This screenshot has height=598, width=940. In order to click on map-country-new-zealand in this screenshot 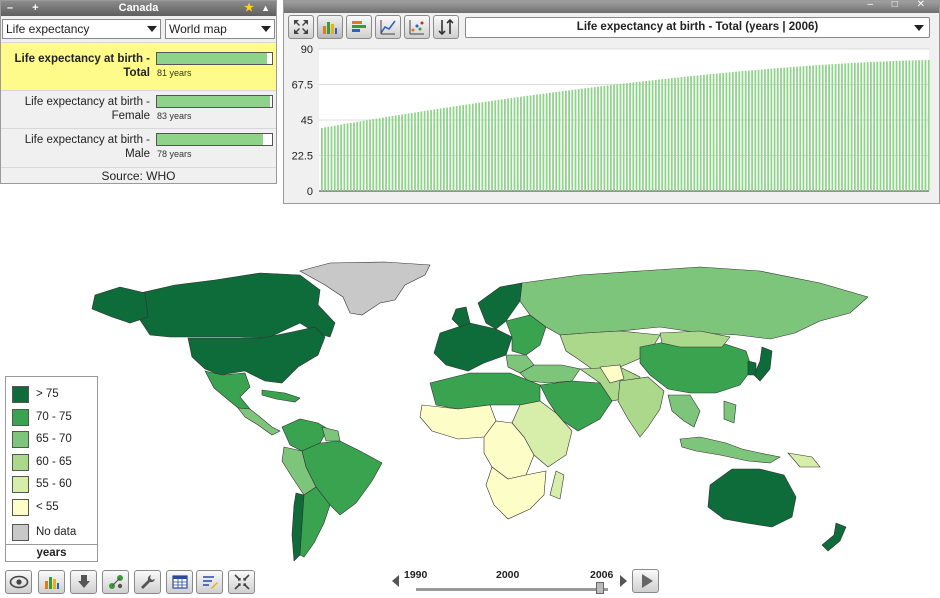, I will do `click(834, 537)`.